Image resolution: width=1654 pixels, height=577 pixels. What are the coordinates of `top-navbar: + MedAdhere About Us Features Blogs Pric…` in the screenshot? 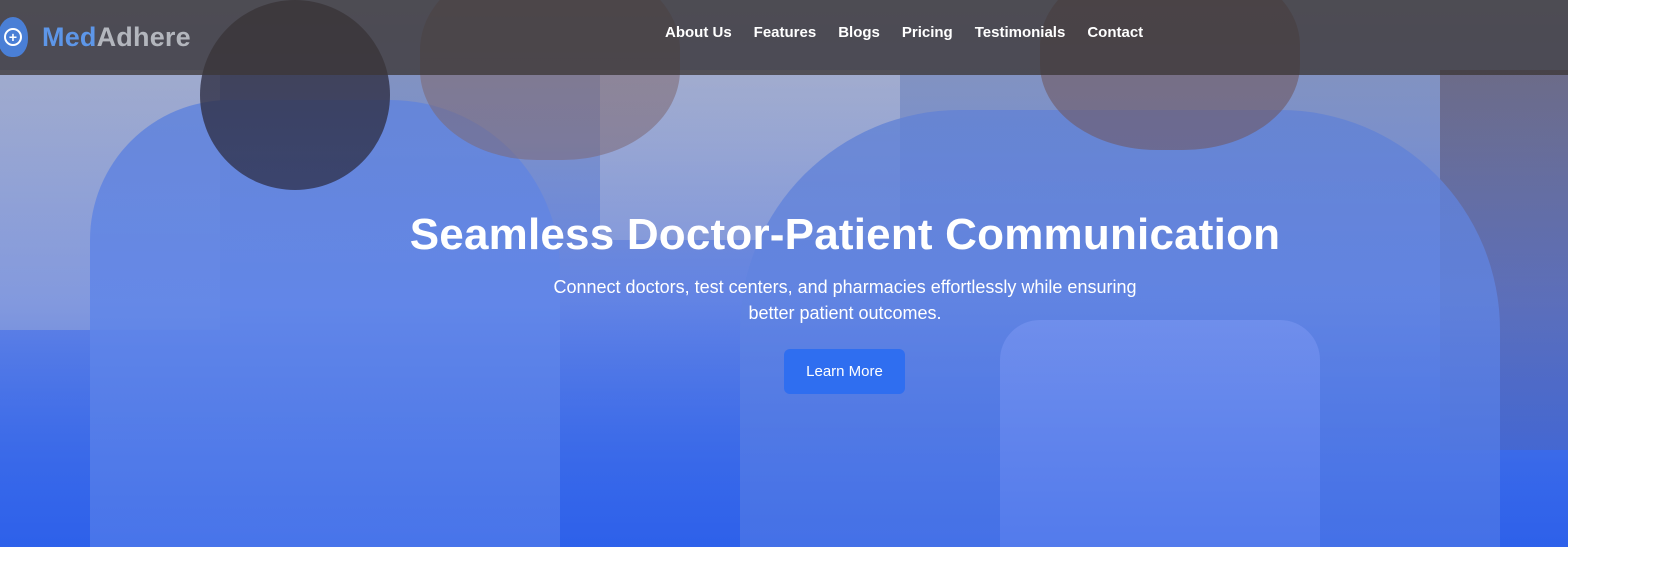 It's located at (784, 37).